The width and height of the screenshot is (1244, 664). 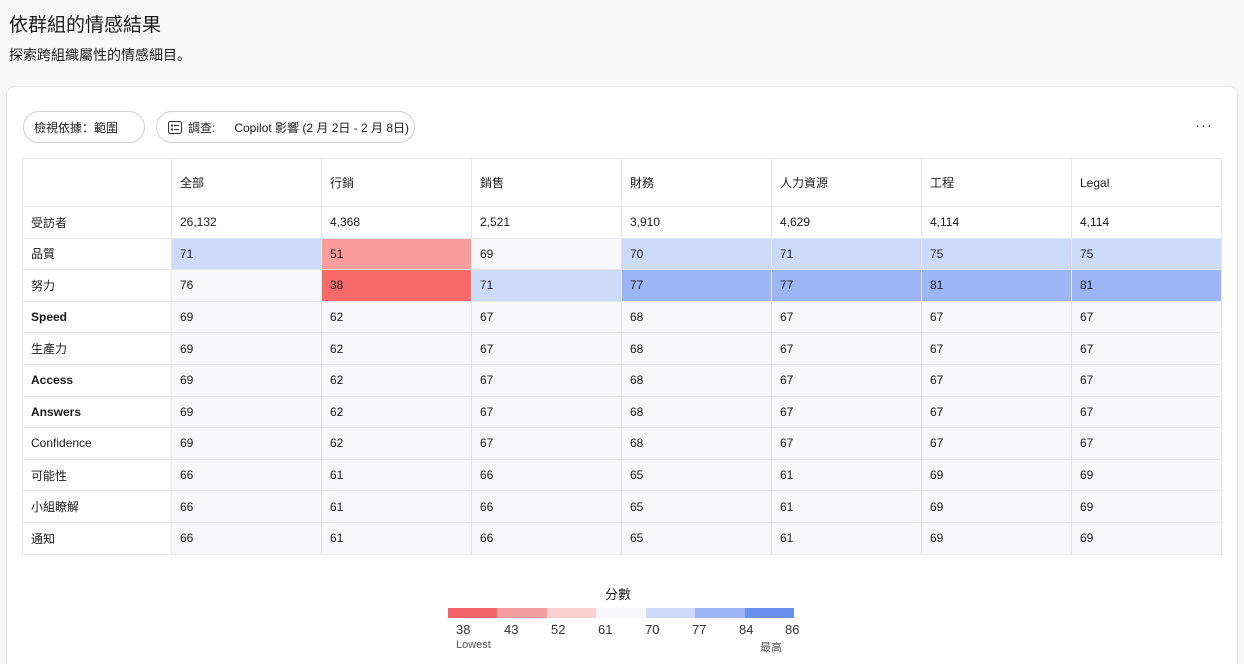 I want to click on table-cell: 70, so click(x=696, y=254).